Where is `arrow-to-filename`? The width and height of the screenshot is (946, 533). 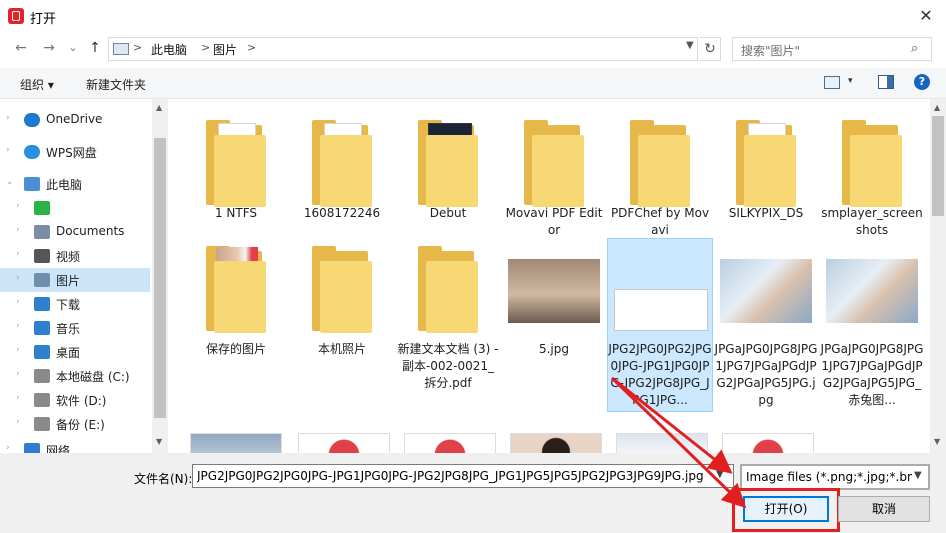 arrow-to-filename is located at coordinates (672, 425).